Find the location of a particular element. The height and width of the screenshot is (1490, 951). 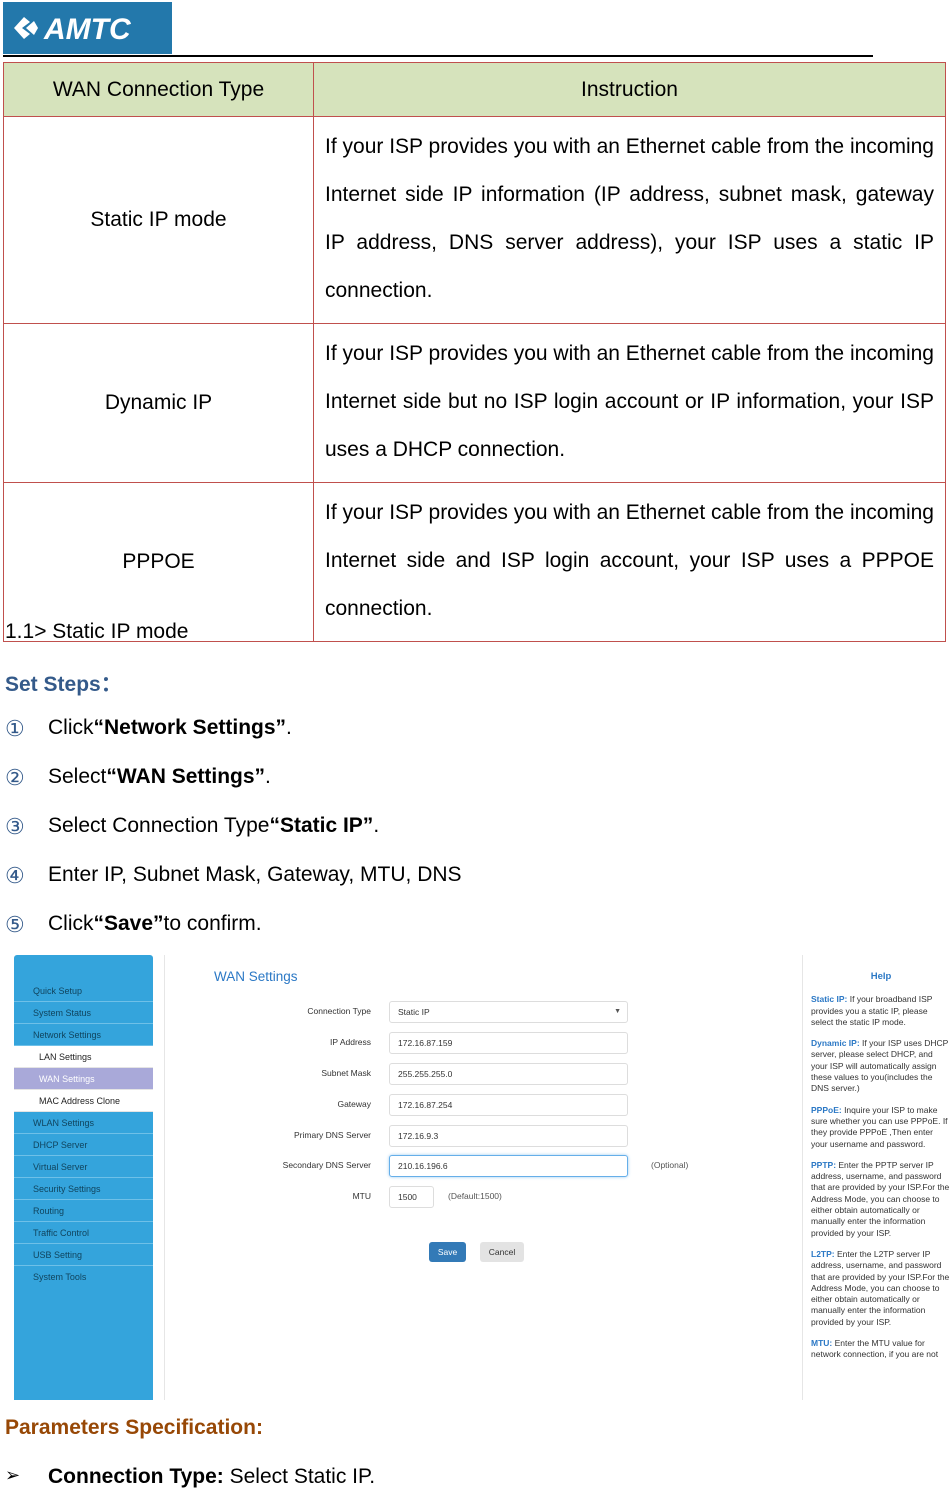

mtu-default-hint: (Default:1500) is located at coordinates (475, 1196).